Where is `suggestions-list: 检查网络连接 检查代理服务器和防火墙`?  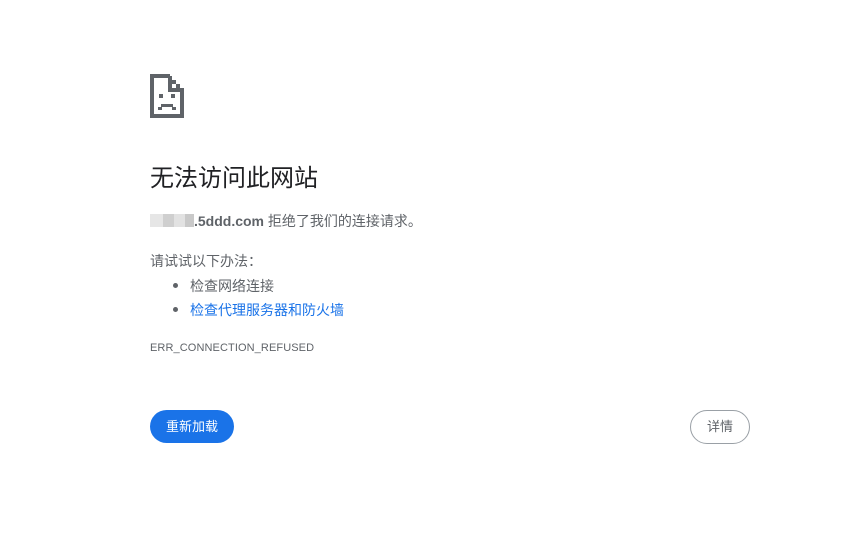
suggestions-list: 检查网络连接 检查代理服务器和防火墙 is located at coordinates (247, 298).